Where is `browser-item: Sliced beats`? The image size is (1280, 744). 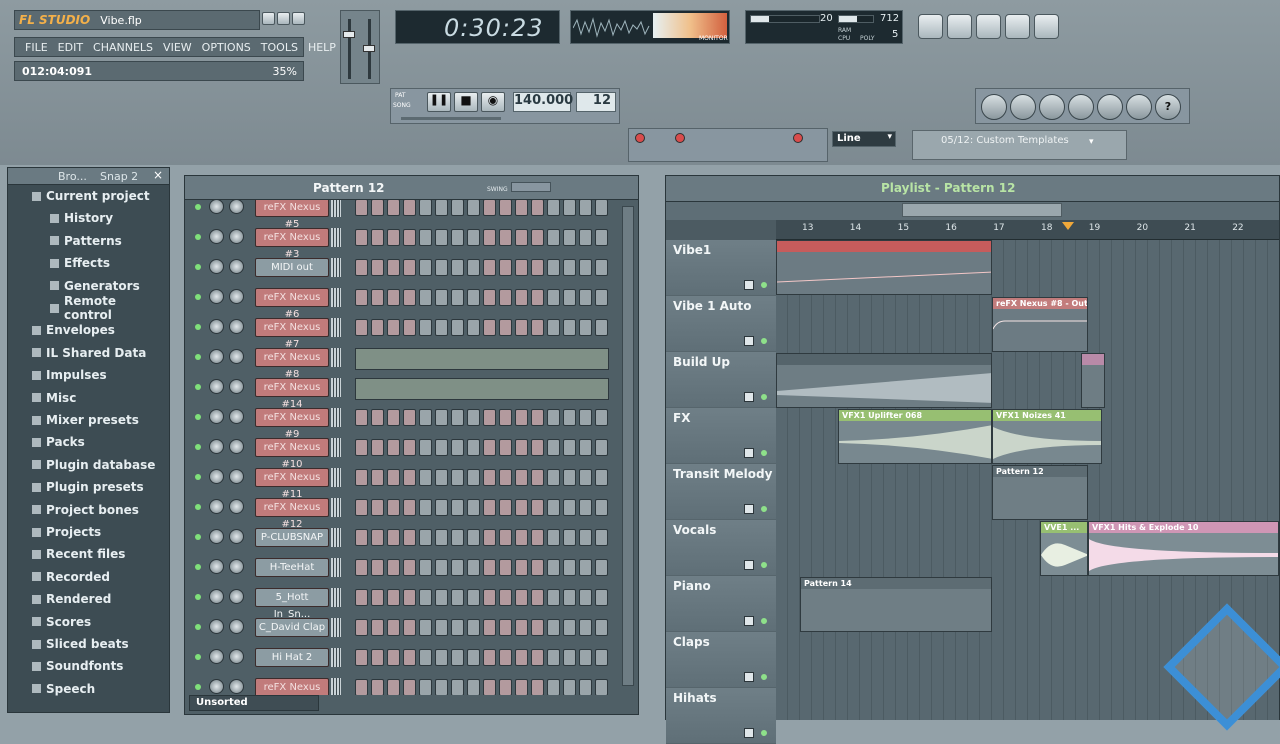 browser-item: Sliced beats is located at coordinates (100, 644).